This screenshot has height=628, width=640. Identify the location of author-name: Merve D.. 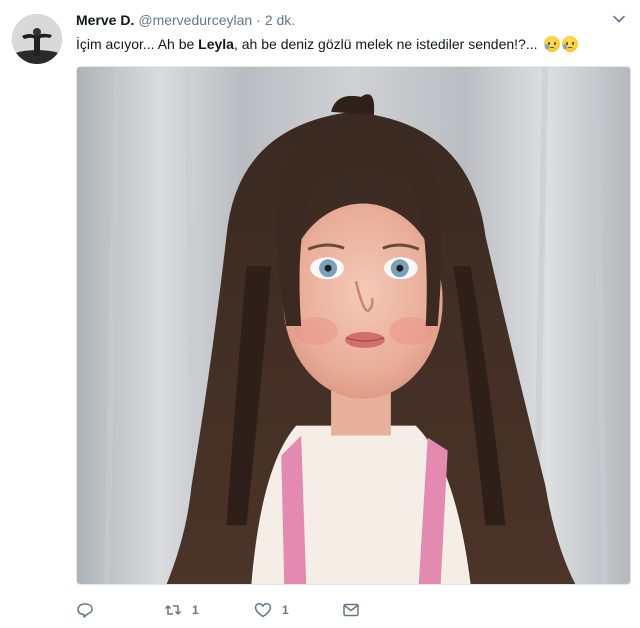
(105, 20).